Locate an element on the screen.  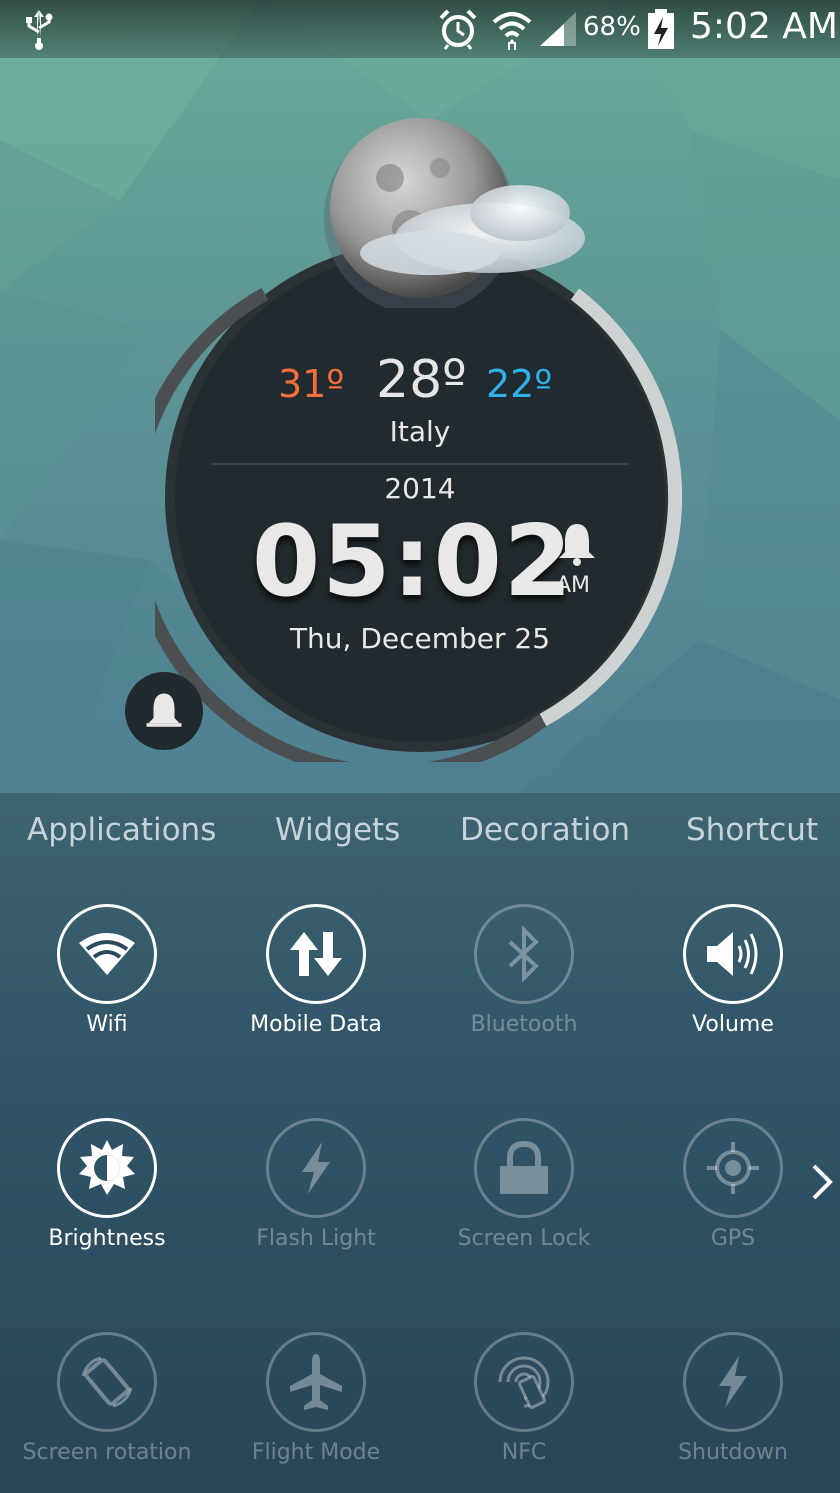
toggle-wifi: Wifi is located at coordinates (107, 994).